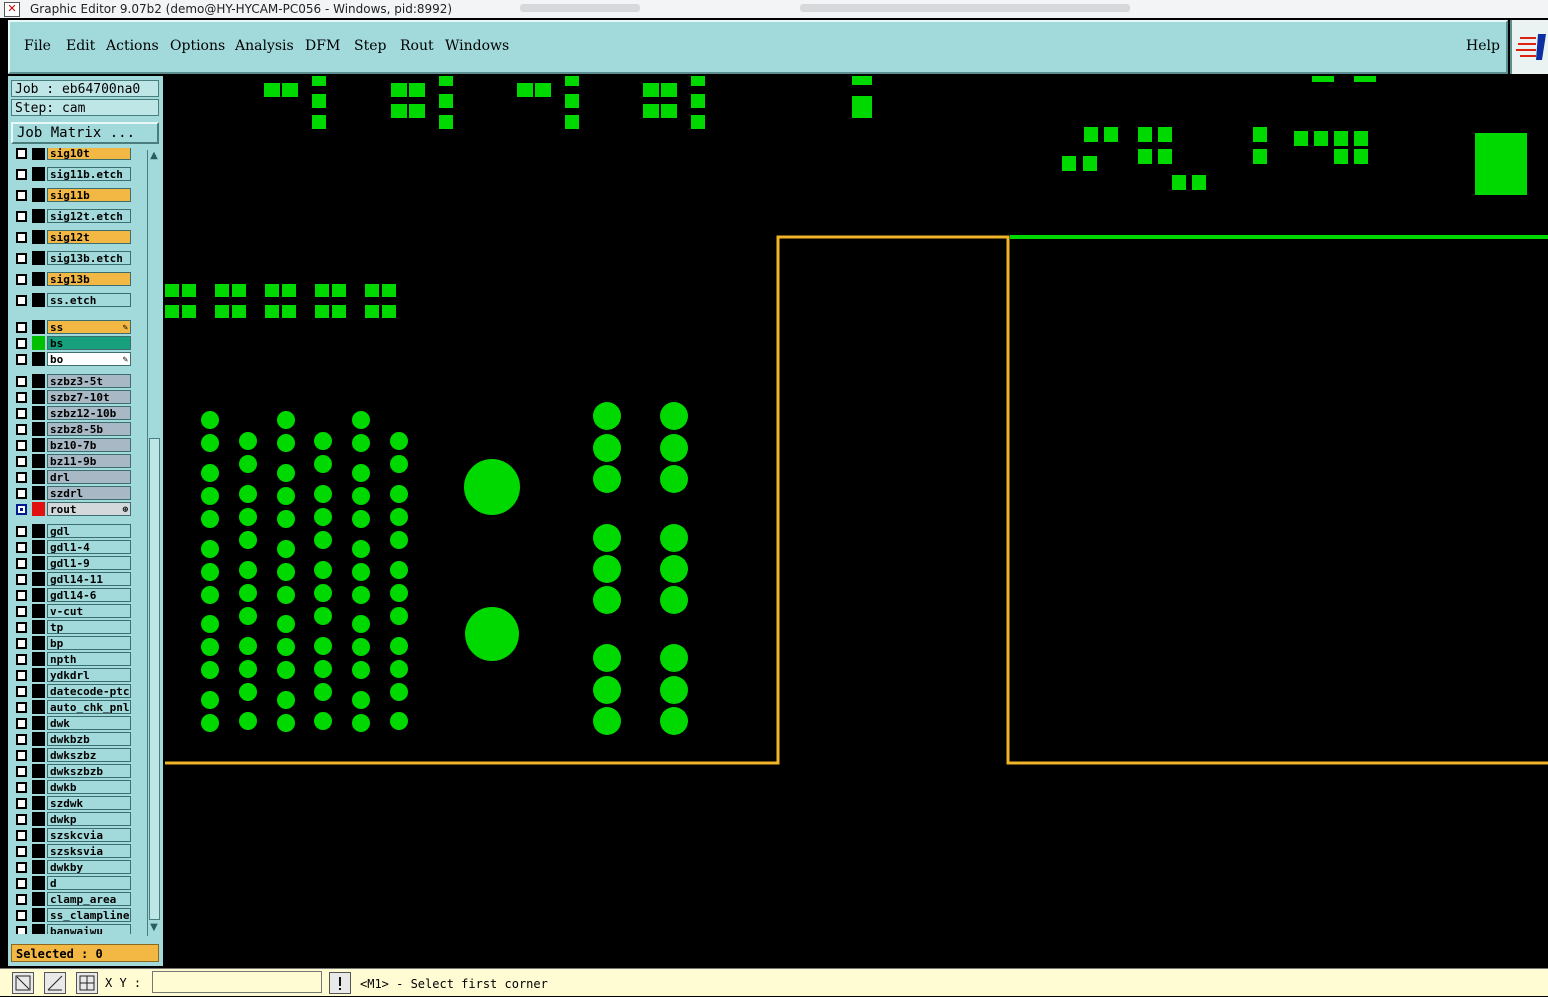  I want to click on layer-label: szbz3-5t, so click(89, 381).